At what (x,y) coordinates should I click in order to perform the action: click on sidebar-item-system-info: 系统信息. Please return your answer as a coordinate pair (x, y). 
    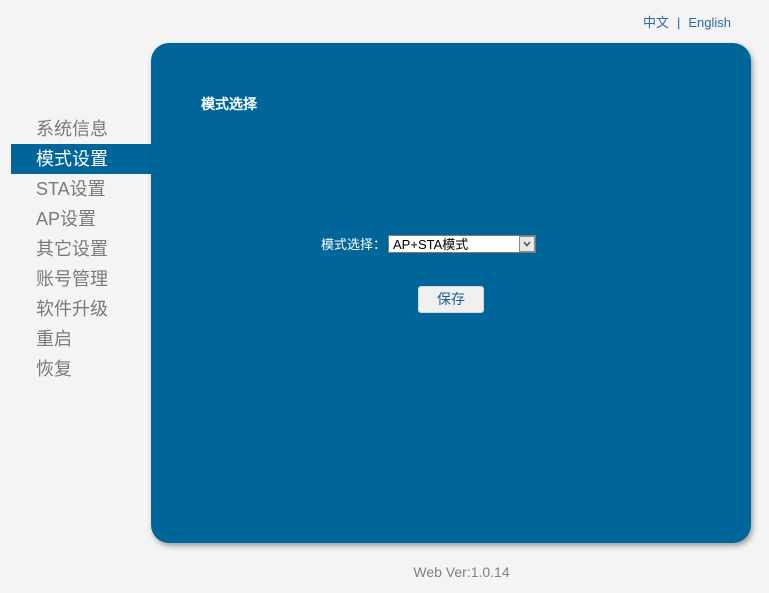
    Looking at the image, I should click on (81, 129).